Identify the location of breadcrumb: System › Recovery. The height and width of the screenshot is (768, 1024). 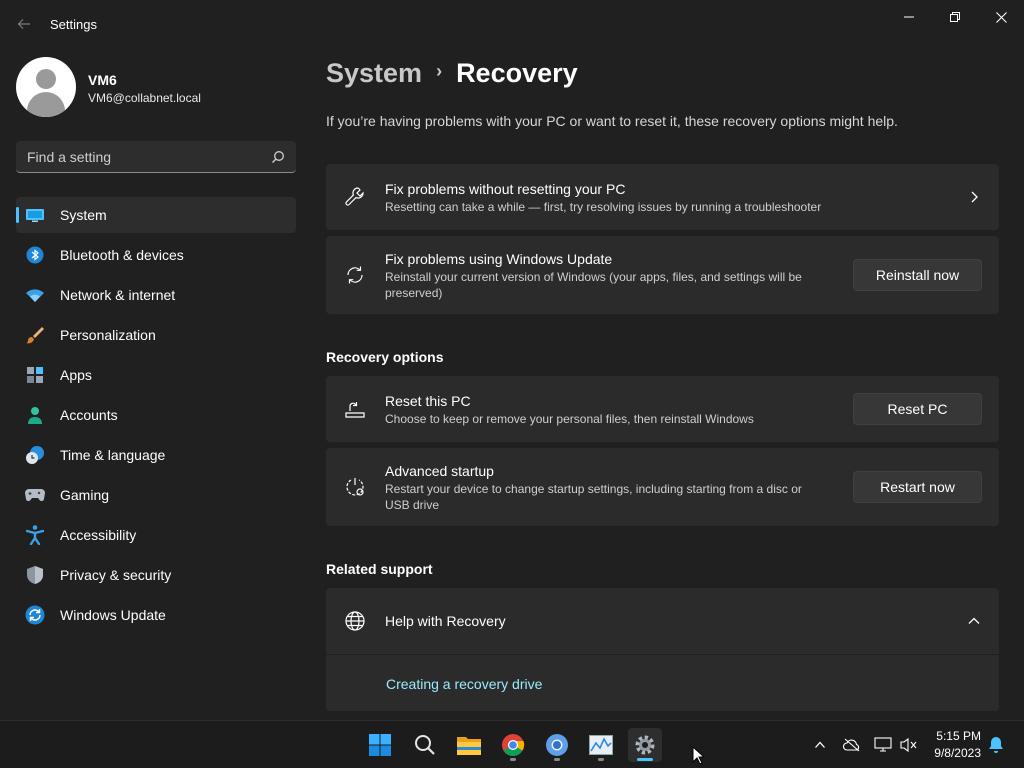
(452, 73).